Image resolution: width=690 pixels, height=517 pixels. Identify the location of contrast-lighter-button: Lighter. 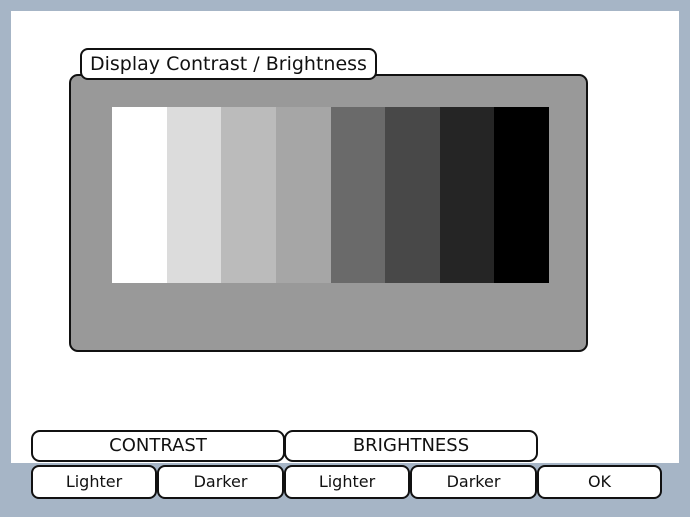
(94, 482).